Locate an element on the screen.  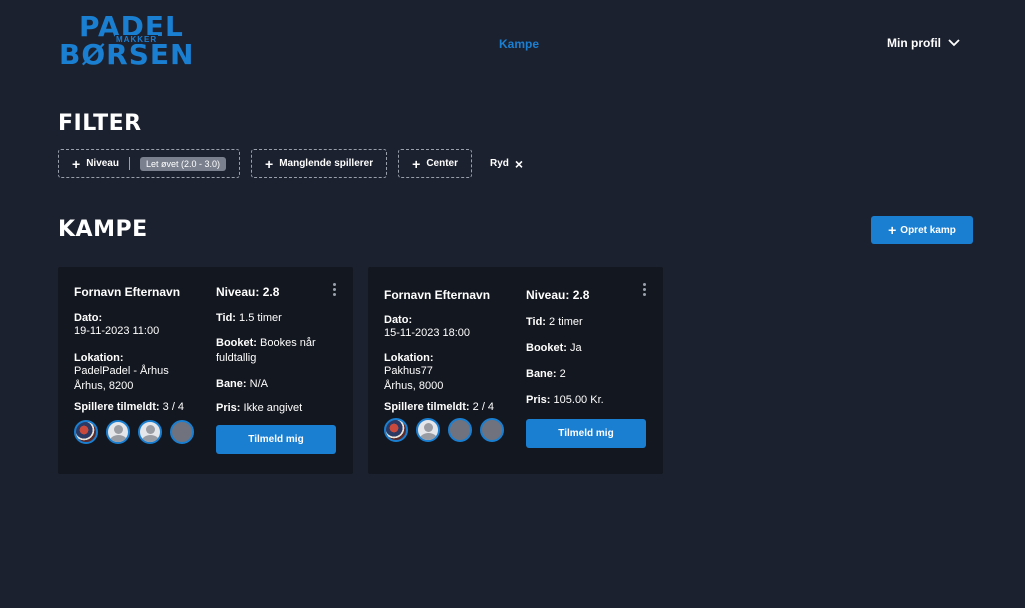
players-row: Spillere tilmeldt: 3 / 4 is located at coordinates (139, 407).